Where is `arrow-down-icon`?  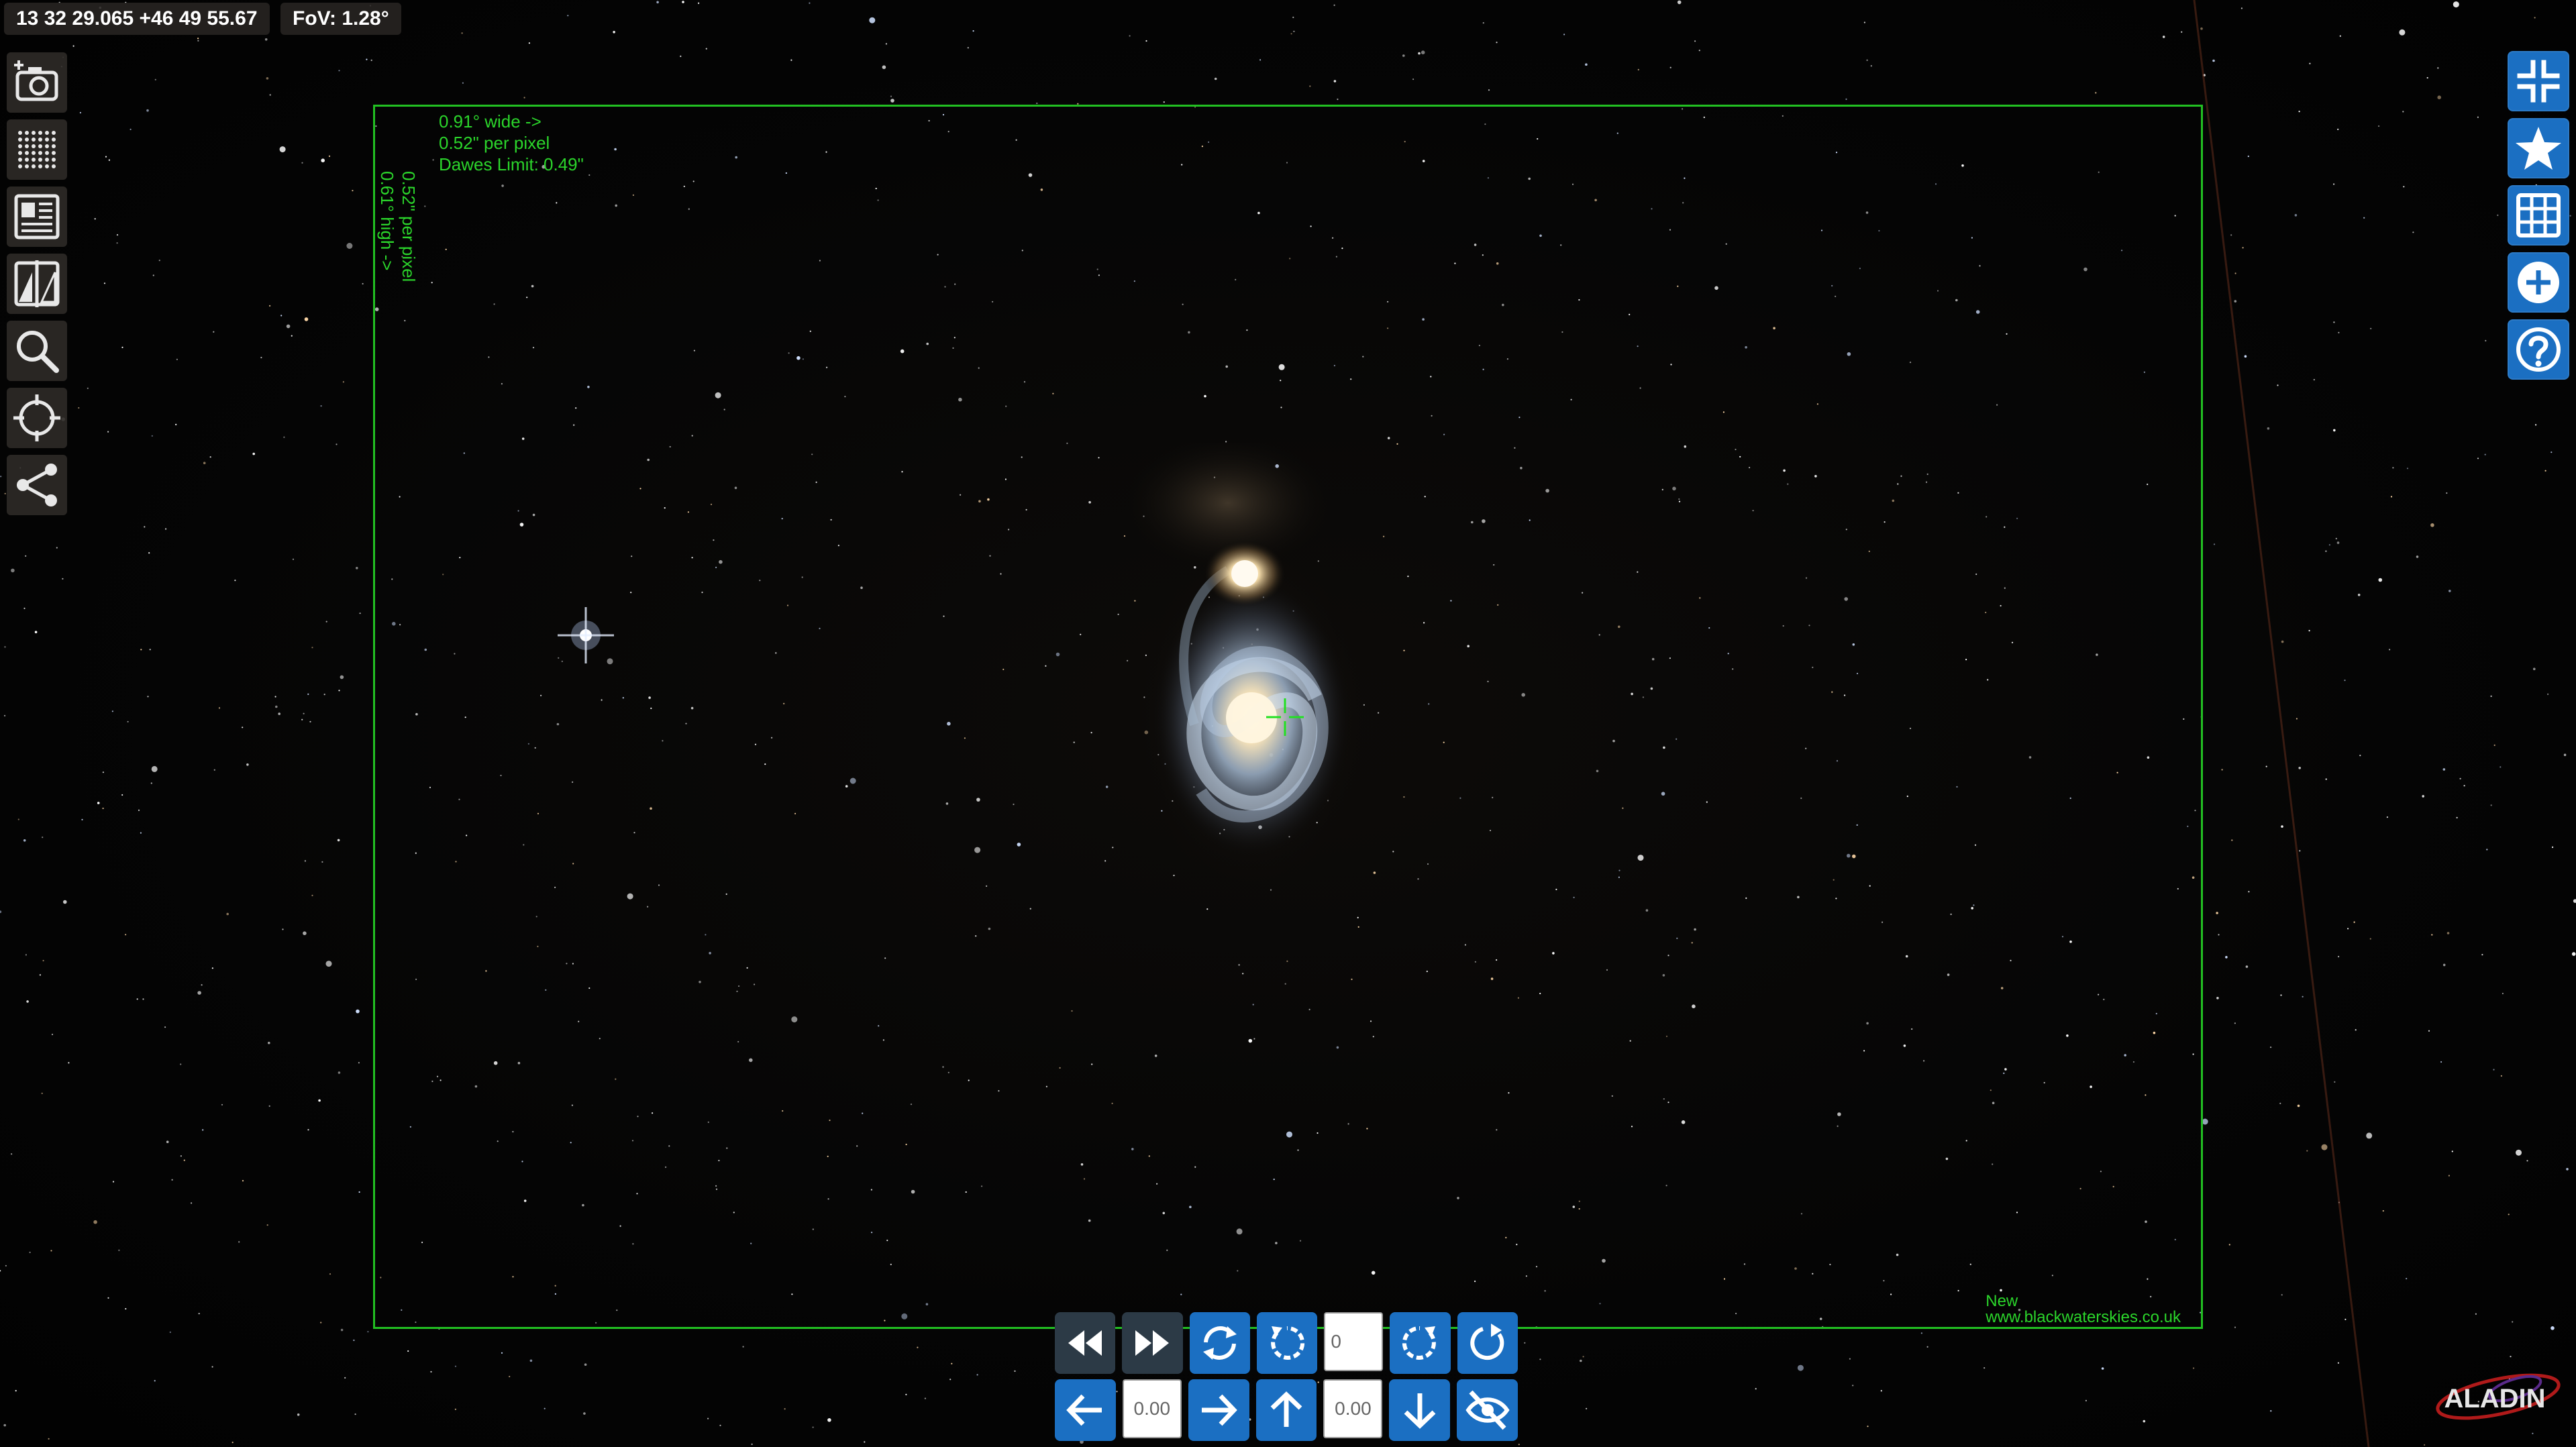 arrow-down-icon is located at coordinates (1420, 1411).